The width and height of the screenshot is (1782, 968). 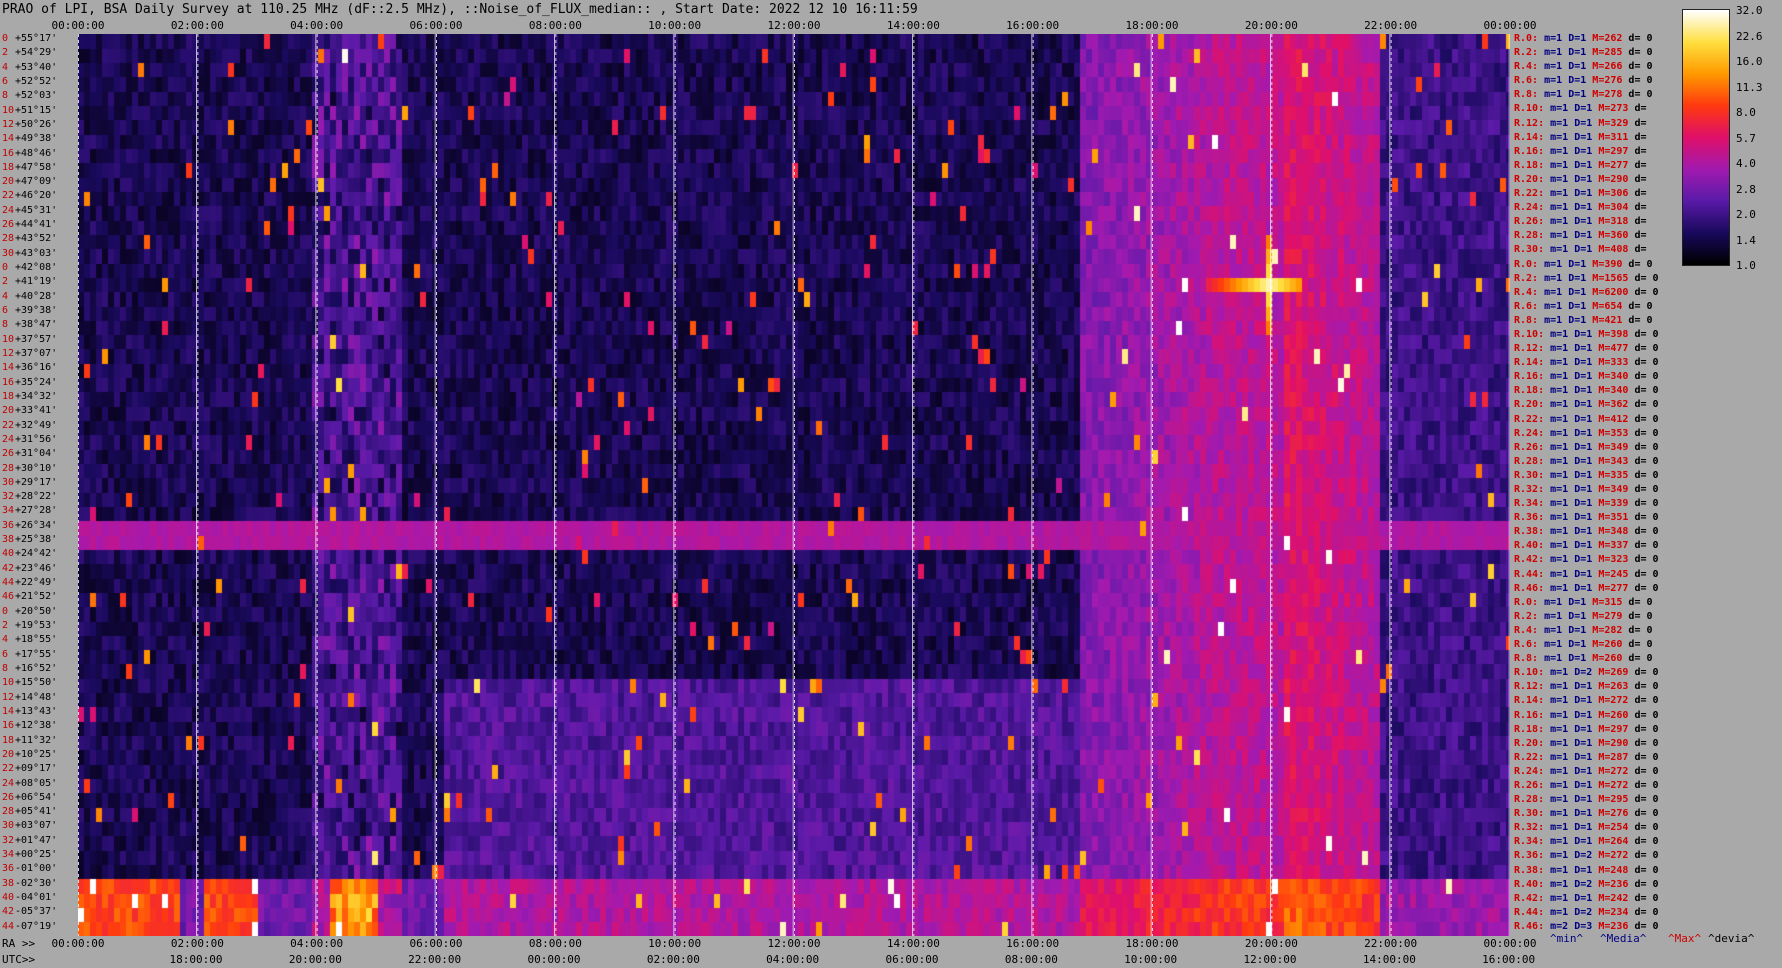 What do you see at coordinates (1613, 278) in the screenshot?
I see `beam-stat-mx: M=1565` at bounding box center [1613, 278].